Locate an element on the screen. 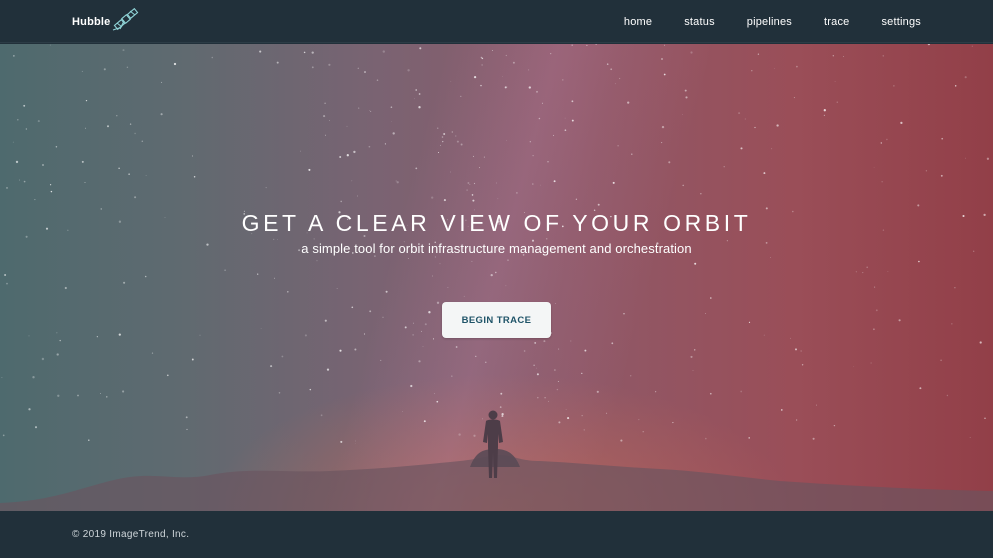 Image resolution: width=993 pixels, height=558 pixels. nav-links: home status pipelines trace settings is located at coordinates (772, 21).